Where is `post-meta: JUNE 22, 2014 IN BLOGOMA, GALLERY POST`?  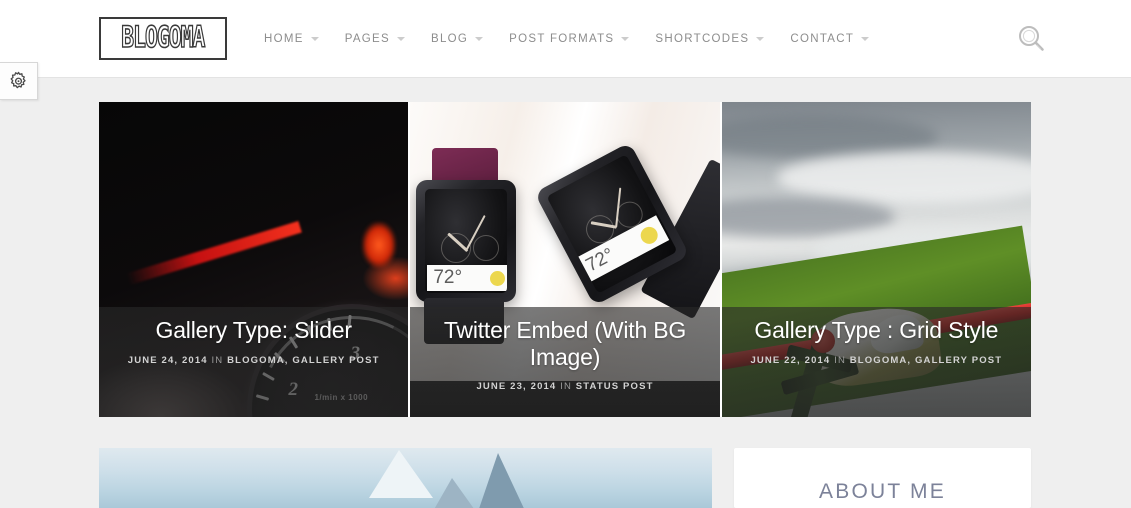 post-meta: JUNE 22, 2014 IN BLOGOMA, GALLERY POST is located at coordinates (876, 360).